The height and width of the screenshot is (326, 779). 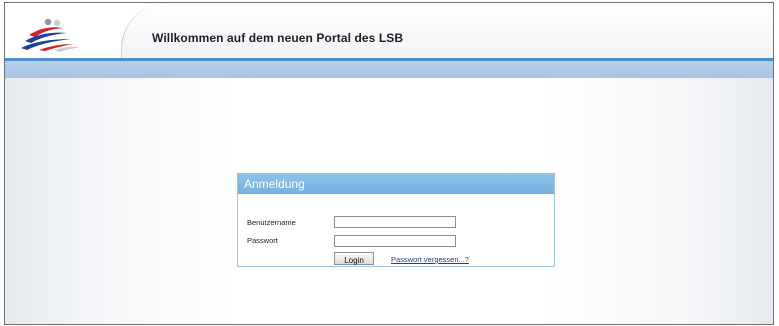 What do you see at coordinates (262, 240) in the screenshot?
I see `password-label: Passwort` at bounding box center [262, 240].